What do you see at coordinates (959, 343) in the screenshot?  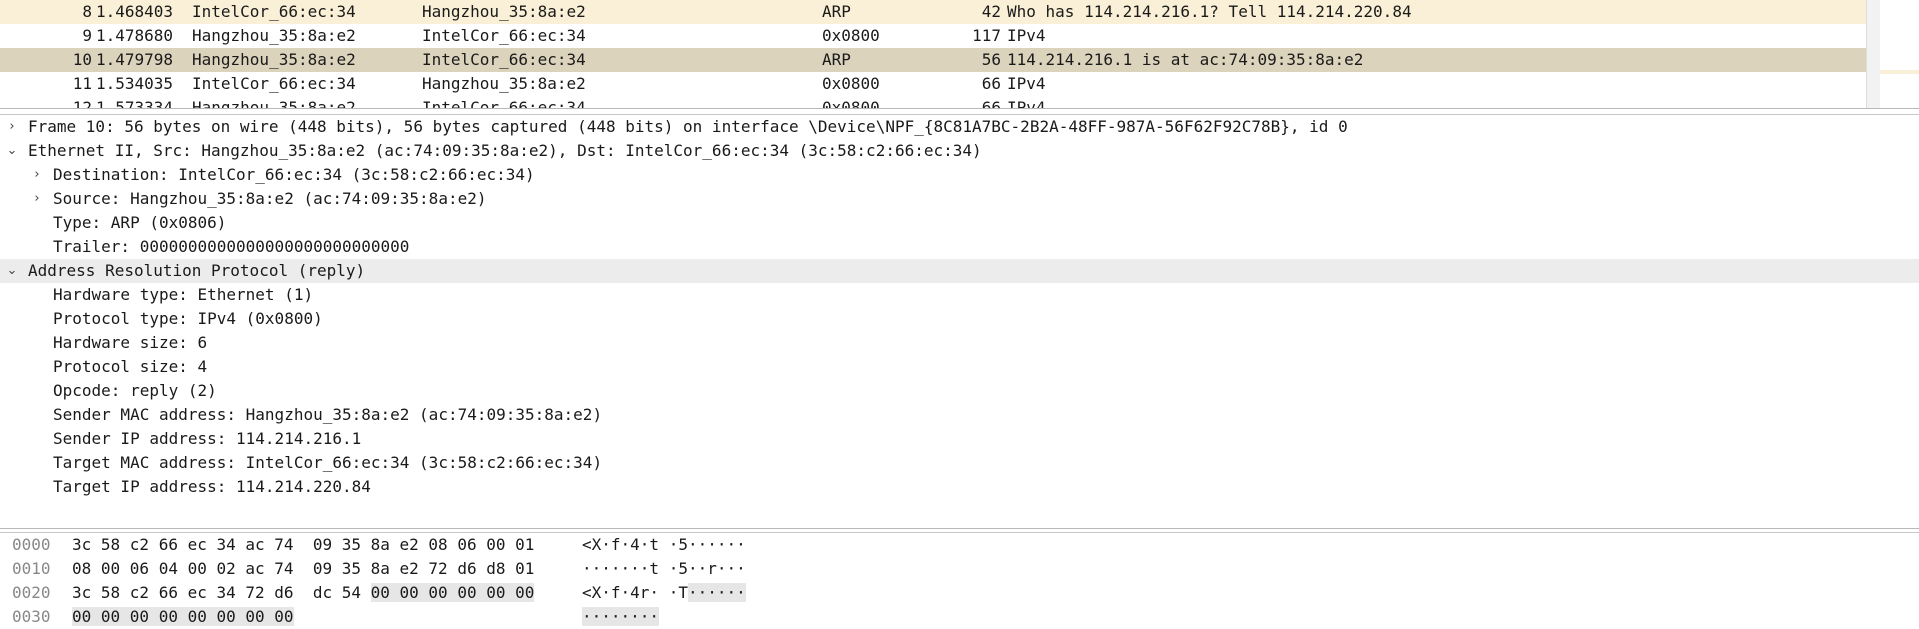 I see `tree-item: Hardware size: 6` at bounding box center [959, 343].